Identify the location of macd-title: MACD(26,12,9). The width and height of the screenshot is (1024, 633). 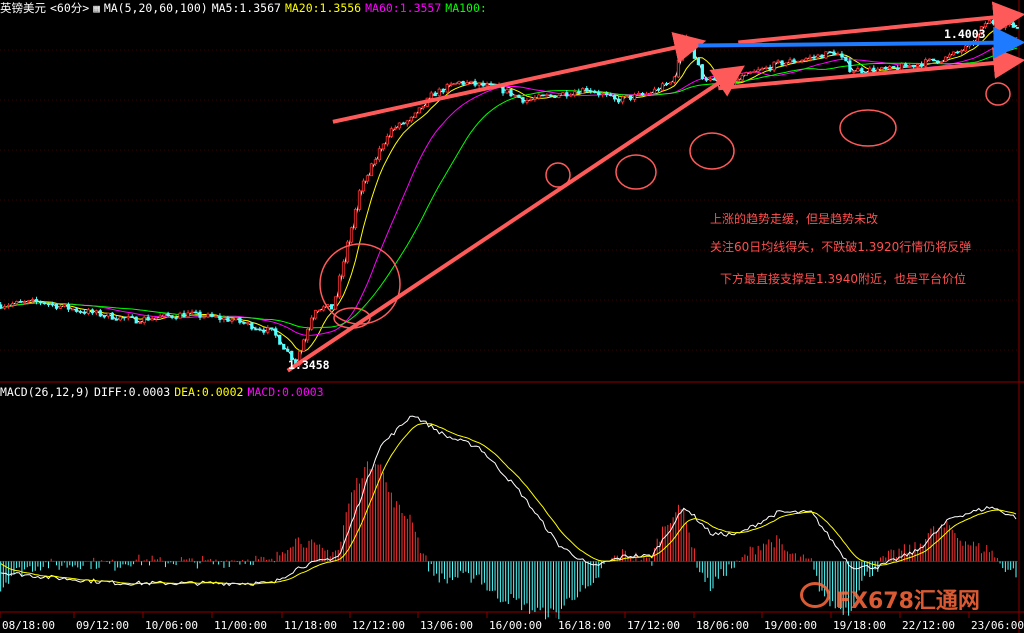
(45, 392).